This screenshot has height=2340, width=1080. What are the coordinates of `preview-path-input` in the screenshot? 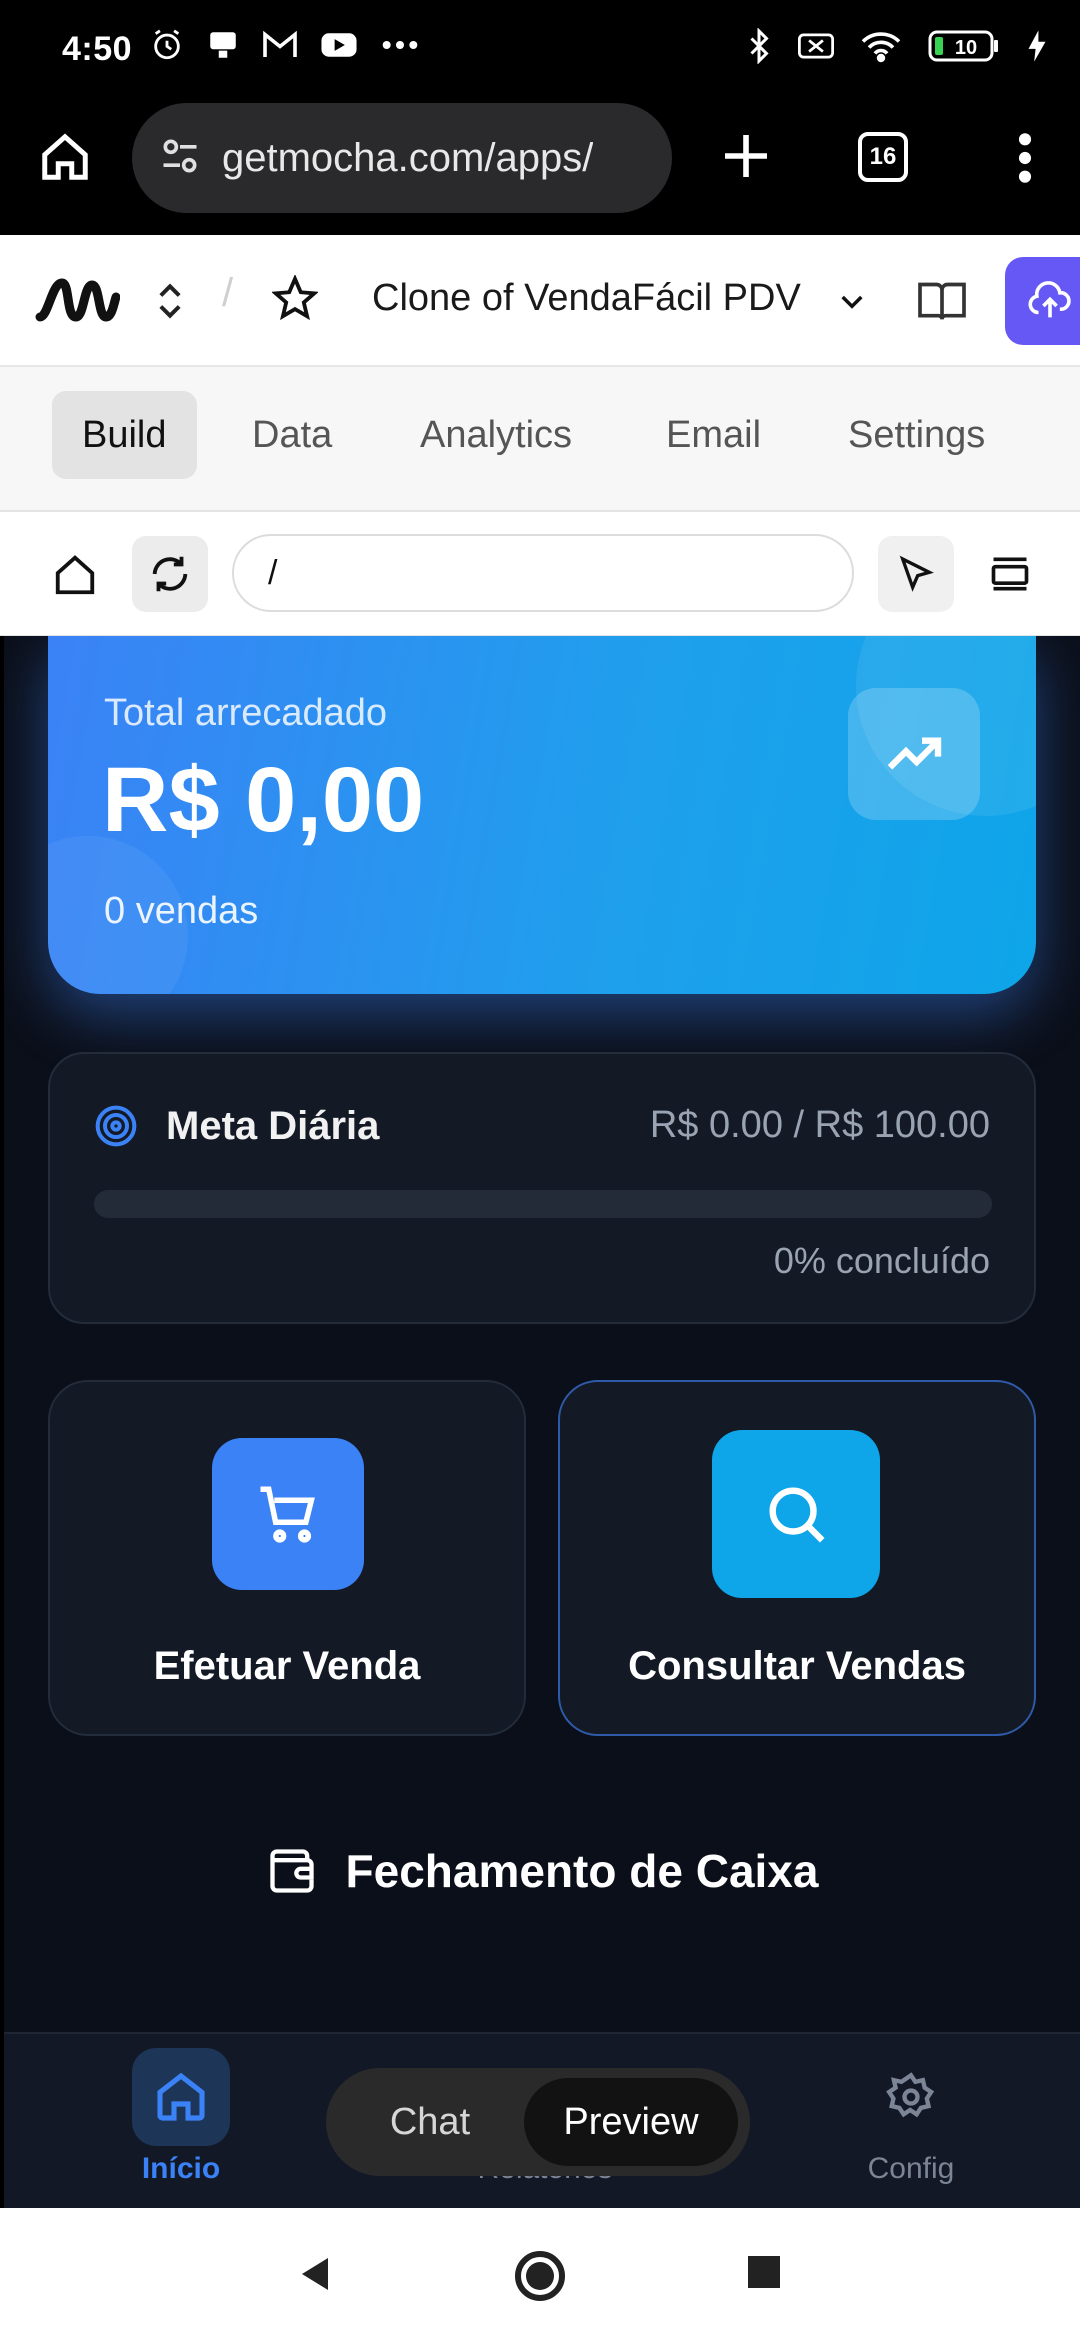 It's located at (543, 573).